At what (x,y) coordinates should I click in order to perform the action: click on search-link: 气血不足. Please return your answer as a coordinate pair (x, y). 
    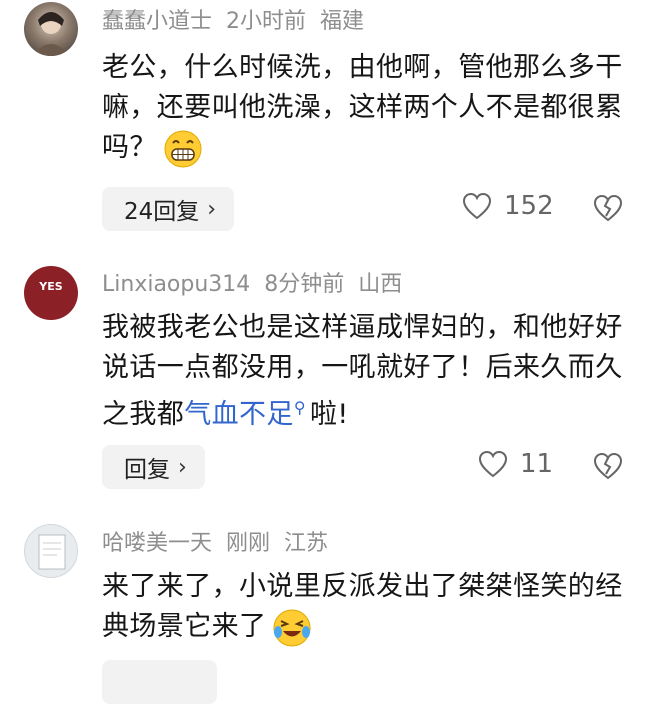
    Looking at the image, I should click on (239, 414).